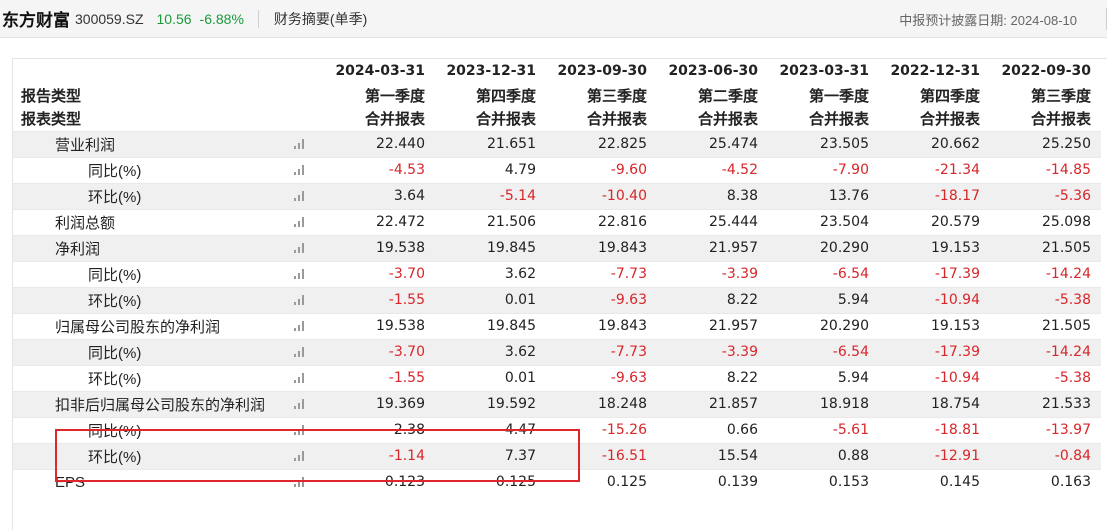 Image resolution: width=1107 pixels, height=530 pixels. Describe the element at coordinates (409, 430) in the screenshot. I see `value-cell: 2.38` at that location.